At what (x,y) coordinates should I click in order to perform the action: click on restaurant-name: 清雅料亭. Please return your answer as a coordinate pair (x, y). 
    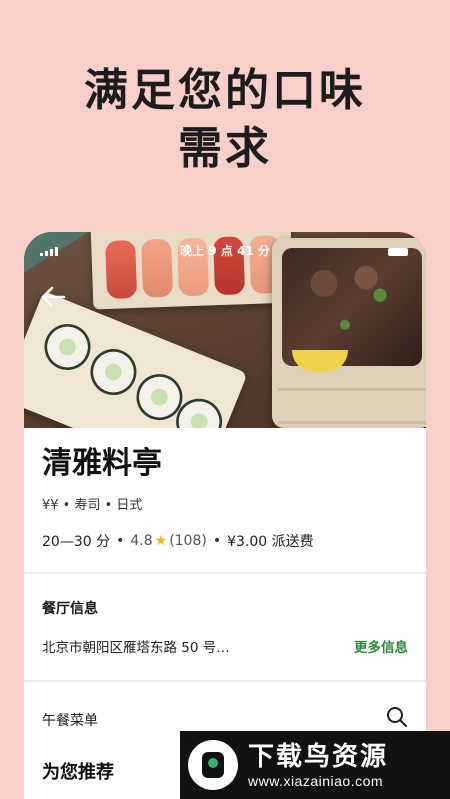
    Looking at the image, I should click on (102, 463).